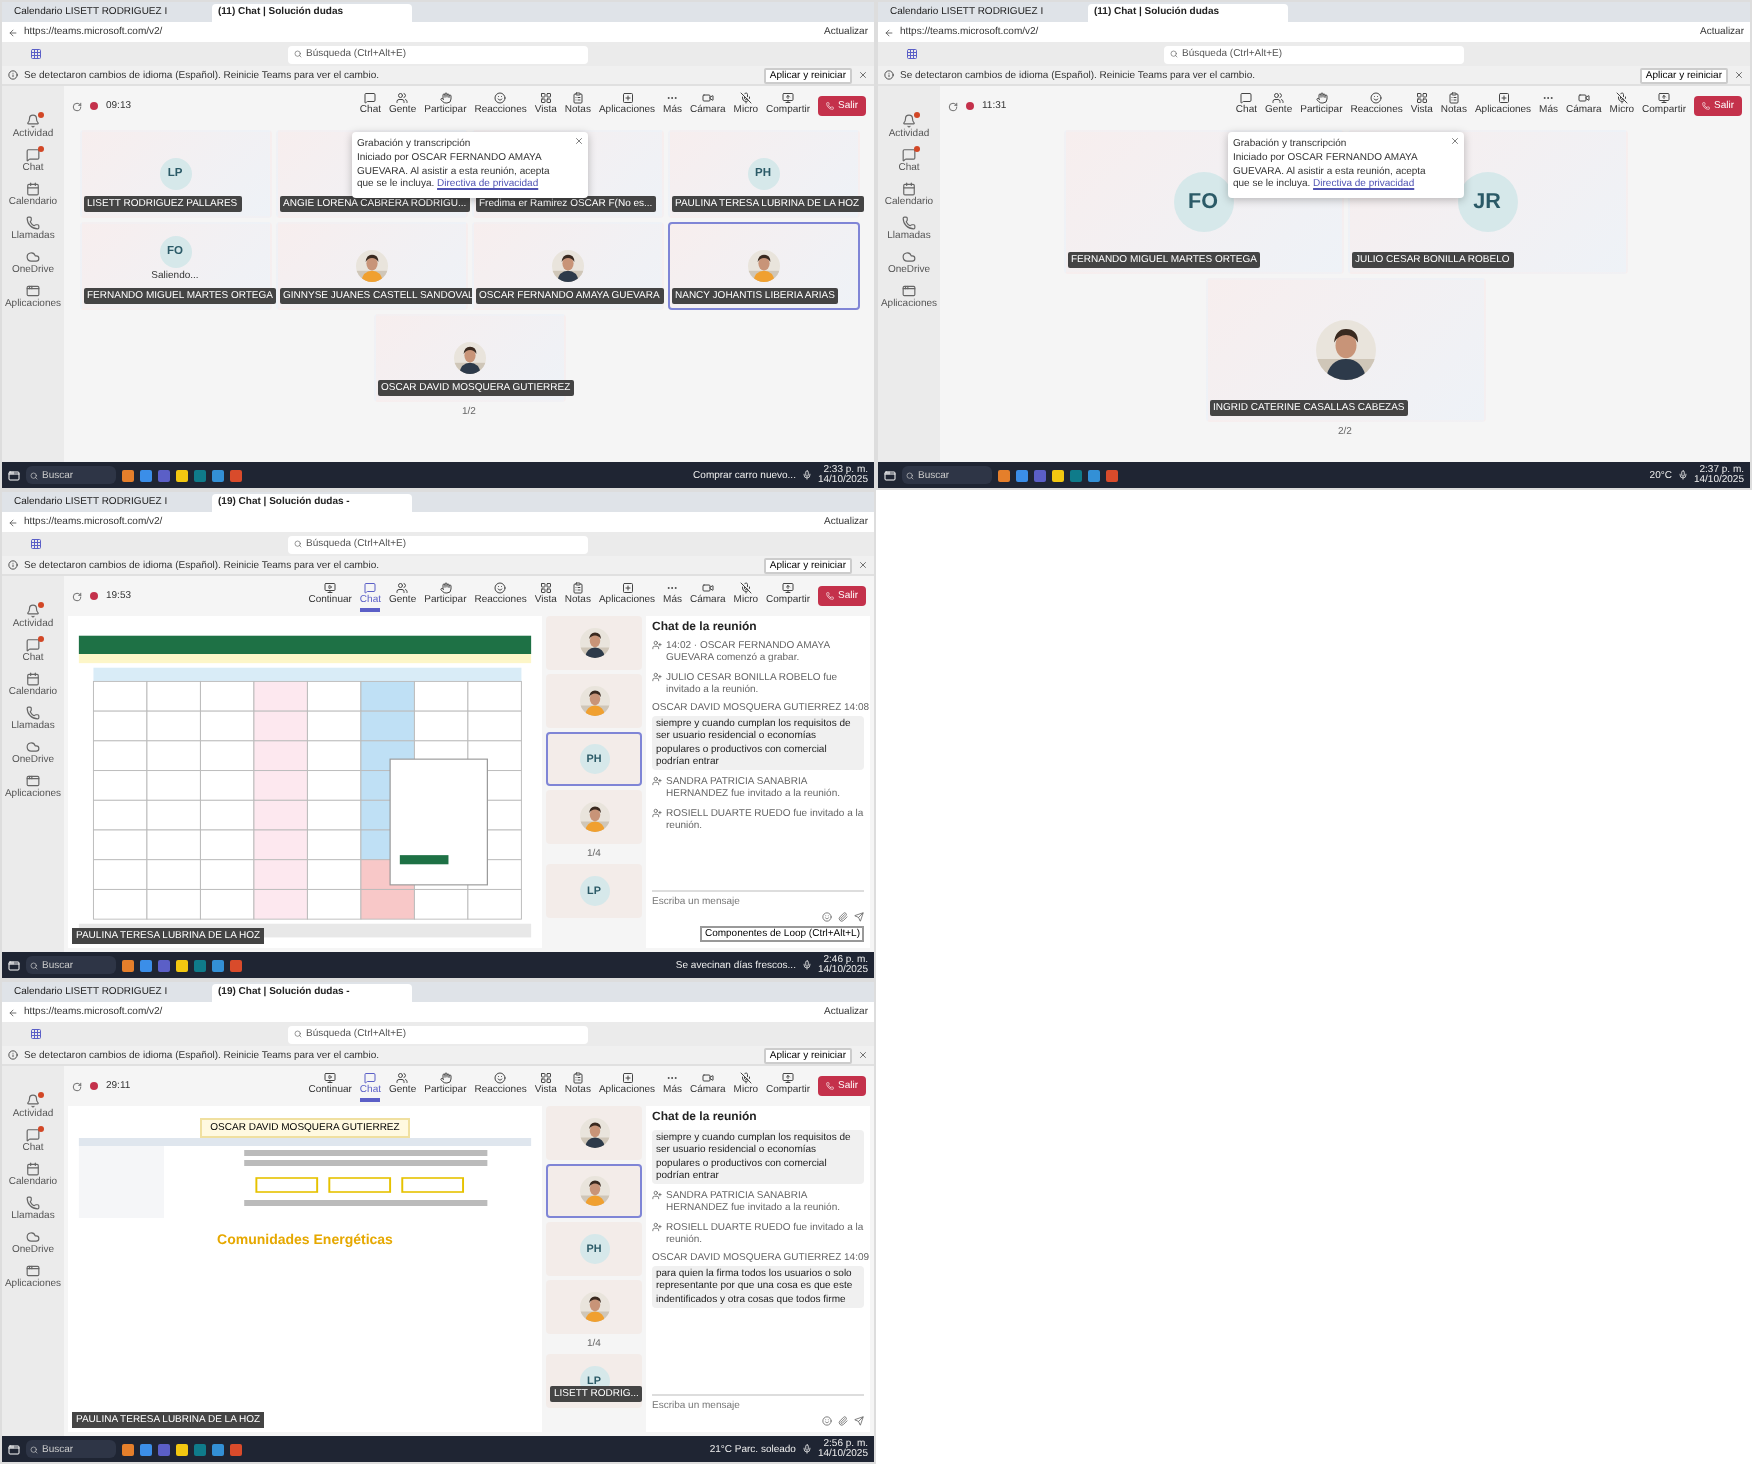  Describe the element at coordinates (1203, 202) in the screenshot. I see `initials-avatar: FO` at that location.